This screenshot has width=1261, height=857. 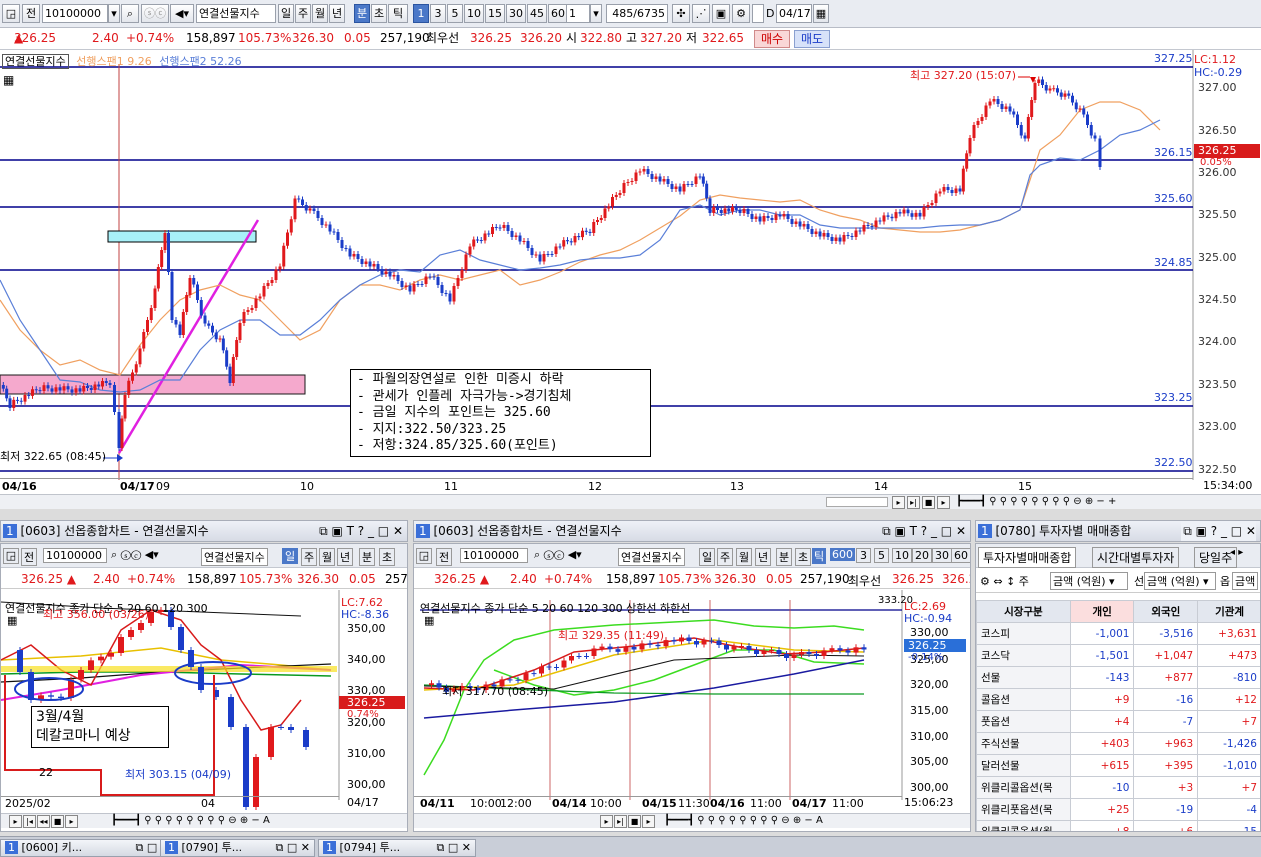 What do you see at coordinates (707, 557) in the screenshot?
I see `mid-period-day: 일` at bounding box center [707, 557].